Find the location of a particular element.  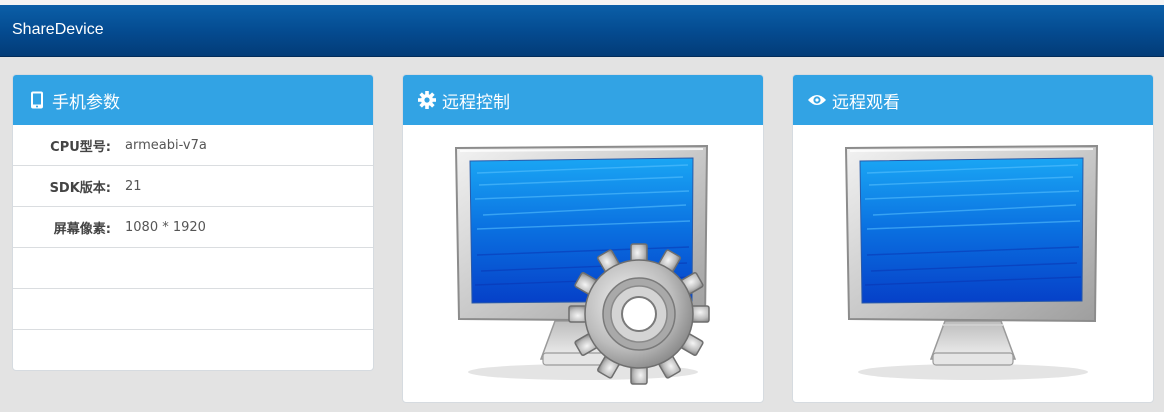

param-label: 屏幕像素: is located at coordinates (82, 229).